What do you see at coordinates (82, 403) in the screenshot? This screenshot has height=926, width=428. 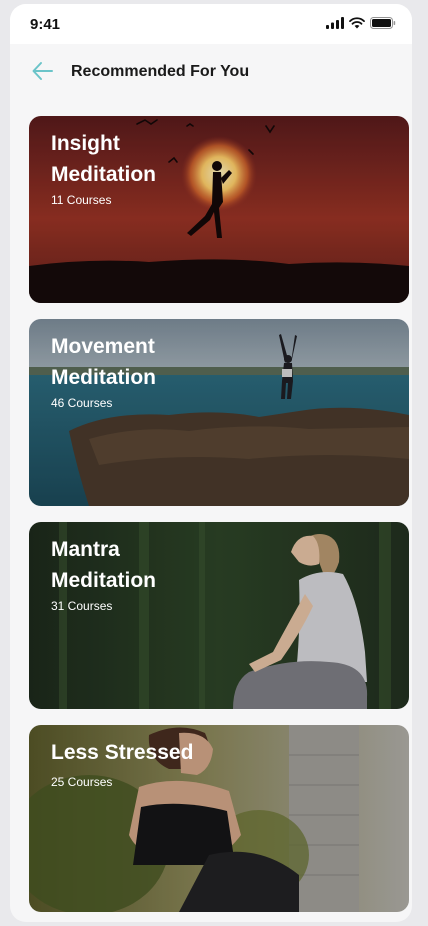 I see `card-course-count: 46 Courses` at bounding box center [82, 403].